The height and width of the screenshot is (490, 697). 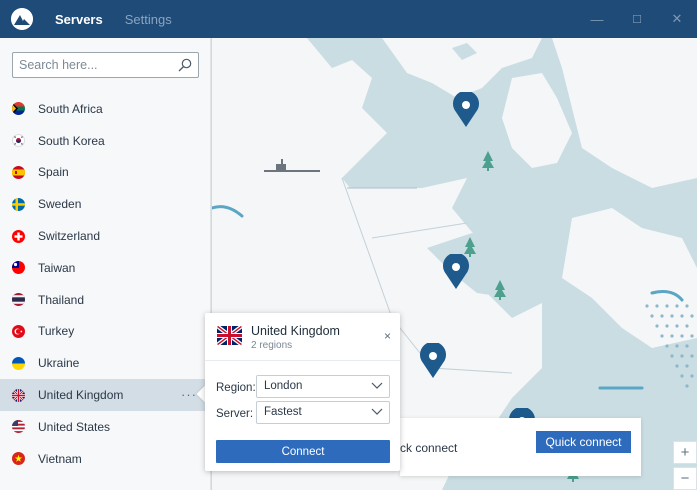 What do you see at coordinates (18, 427) in the screenshot?
I see `flag-usa-icon` at bounding box center [18, 427].